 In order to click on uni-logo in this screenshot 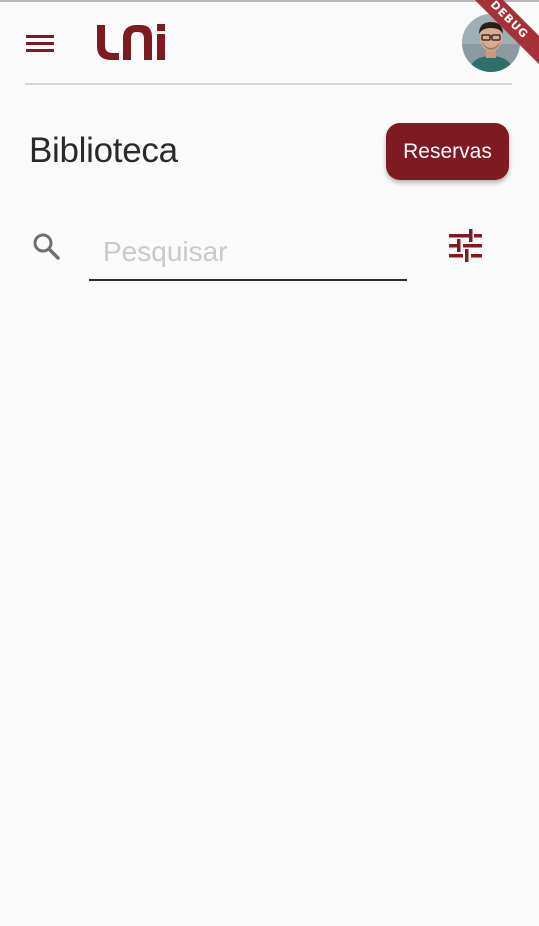, I will do `click(131, 42)`.